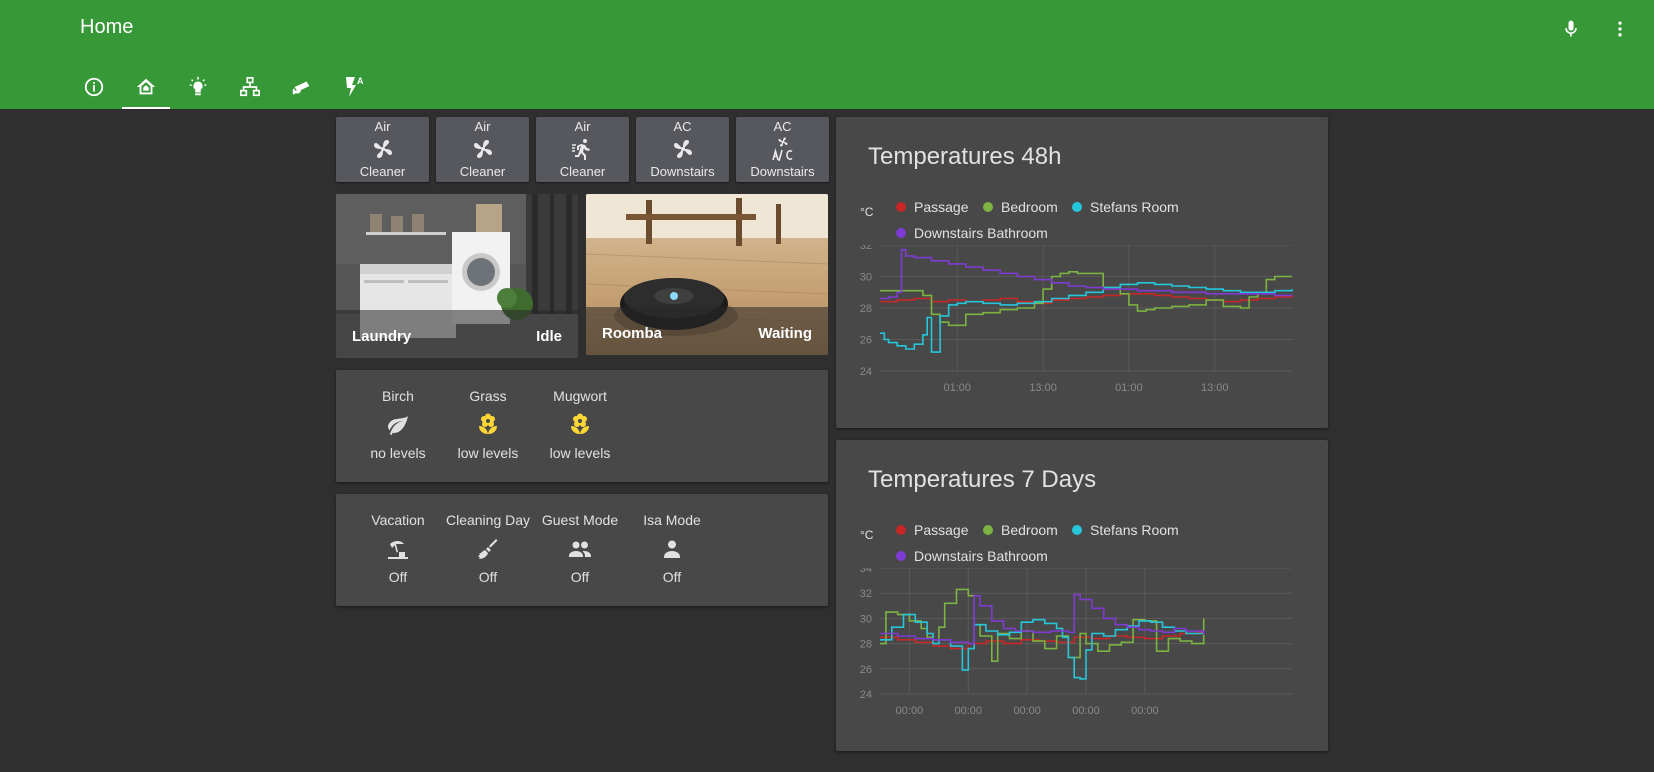 The height and width of the screenshot is (772, 1654). I want to click on air-cleaner-button-3: Air Cleaner, so click(582, 149).